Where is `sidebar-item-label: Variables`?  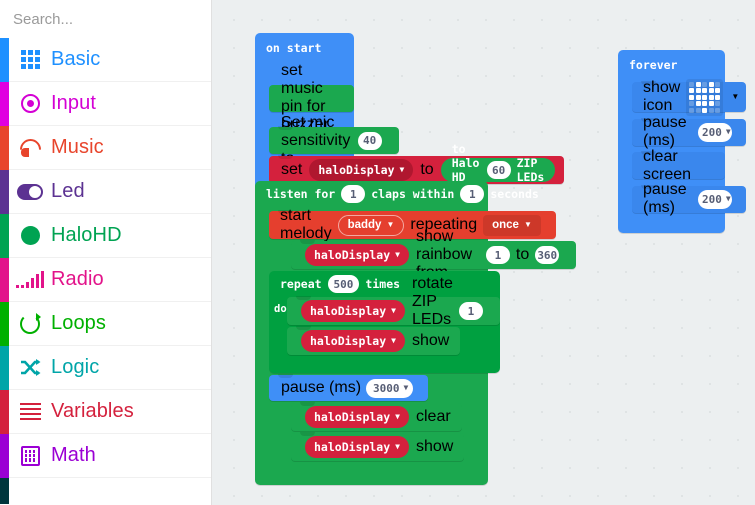 sidebar-item-label: Variables is located at coordinates (92, 411).